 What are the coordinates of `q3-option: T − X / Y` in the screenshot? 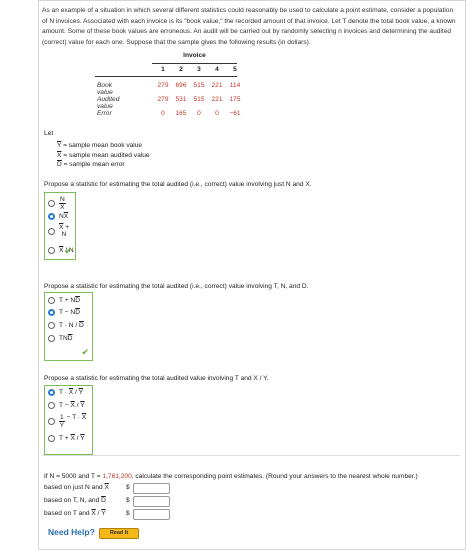 It's located at (66, 405).